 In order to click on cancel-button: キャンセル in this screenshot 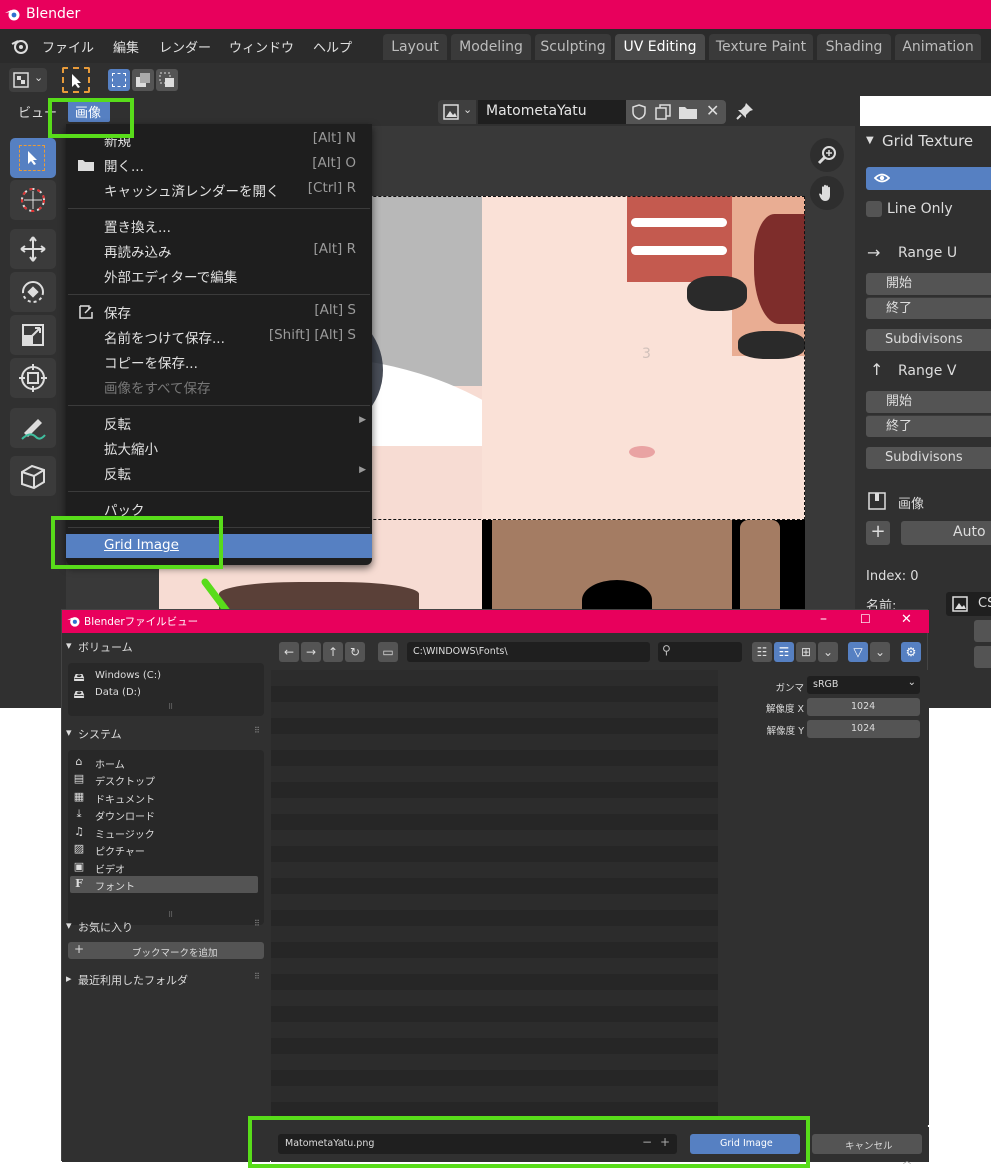, I will do `click(867, 1144)`.